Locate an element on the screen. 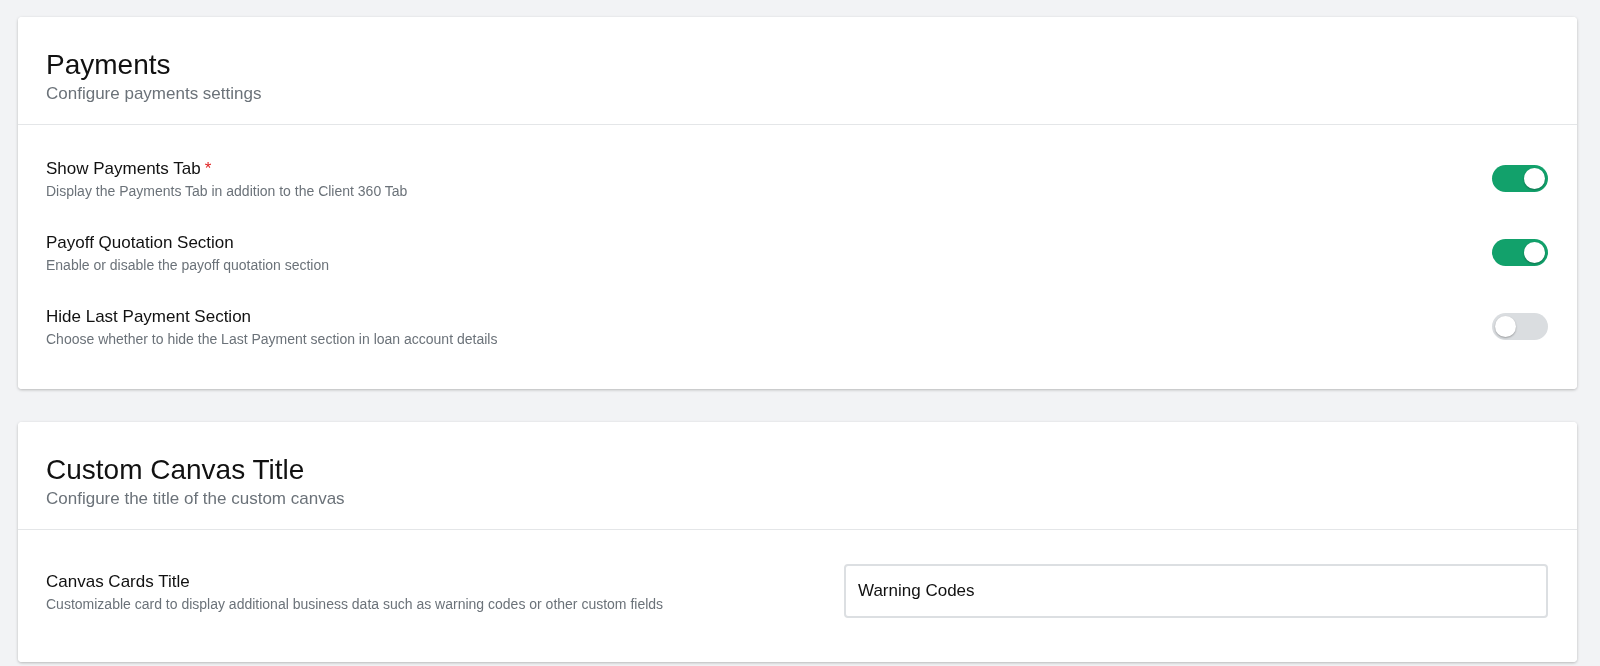 The height and width of the screenshot is (666, 1600). card-title: Payments is located at coordinates (109, 65).